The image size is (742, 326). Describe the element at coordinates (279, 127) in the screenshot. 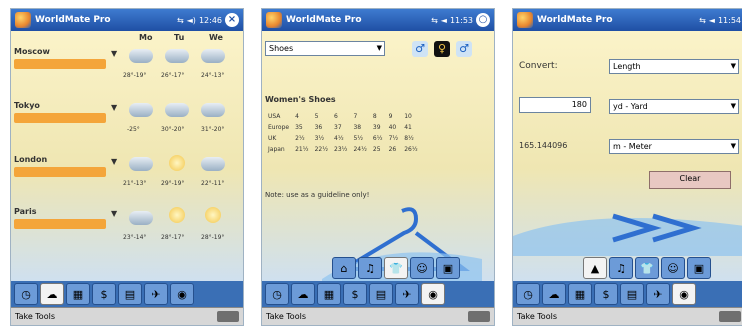

I see `row-label: Europe` at that location.